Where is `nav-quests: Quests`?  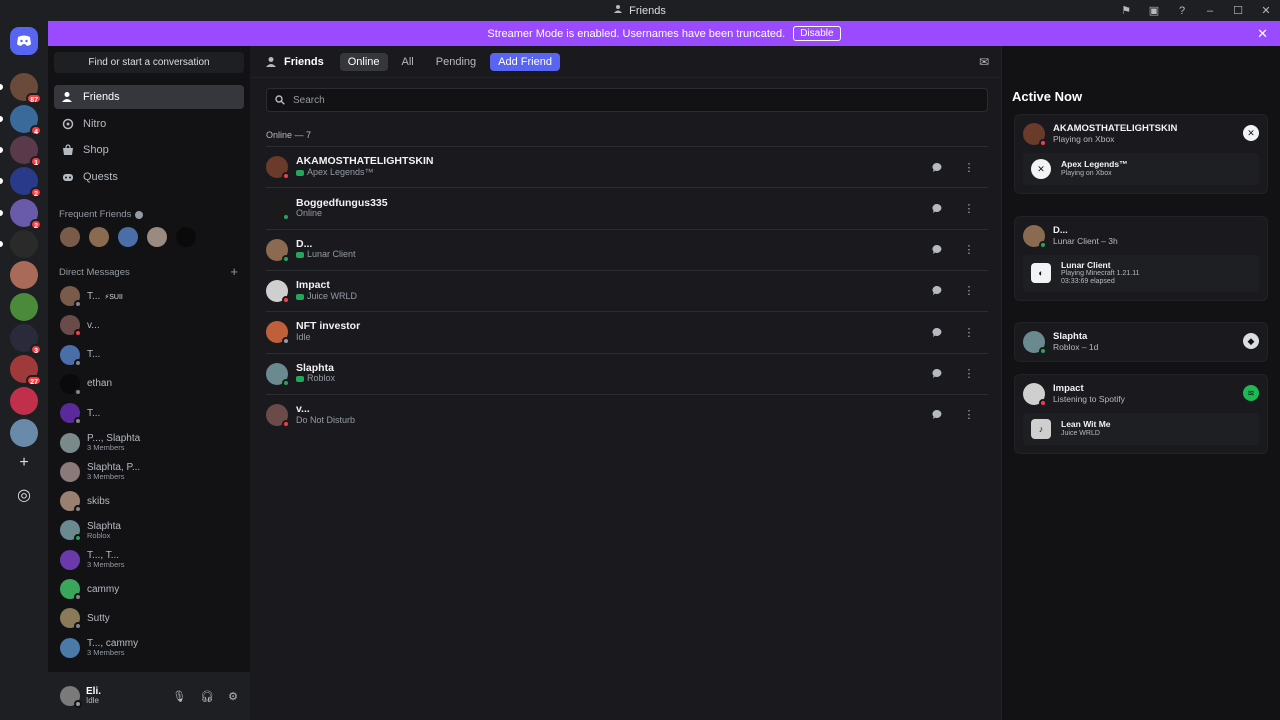 nav-quests: Quests is located at coordinates (149, 177).